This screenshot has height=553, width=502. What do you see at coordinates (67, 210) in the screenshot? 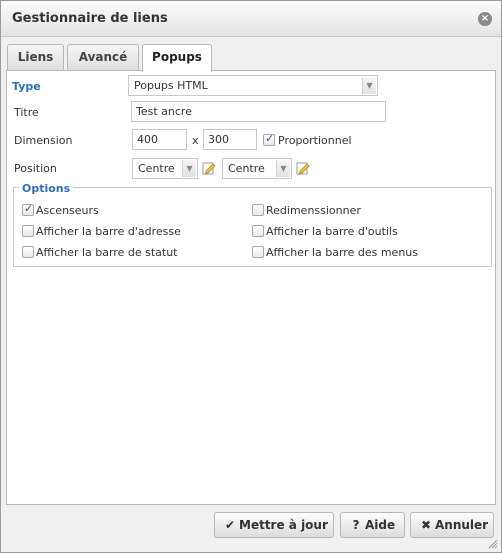
I see `option-label: Ascenseurs` at bounding box center [67, 210].